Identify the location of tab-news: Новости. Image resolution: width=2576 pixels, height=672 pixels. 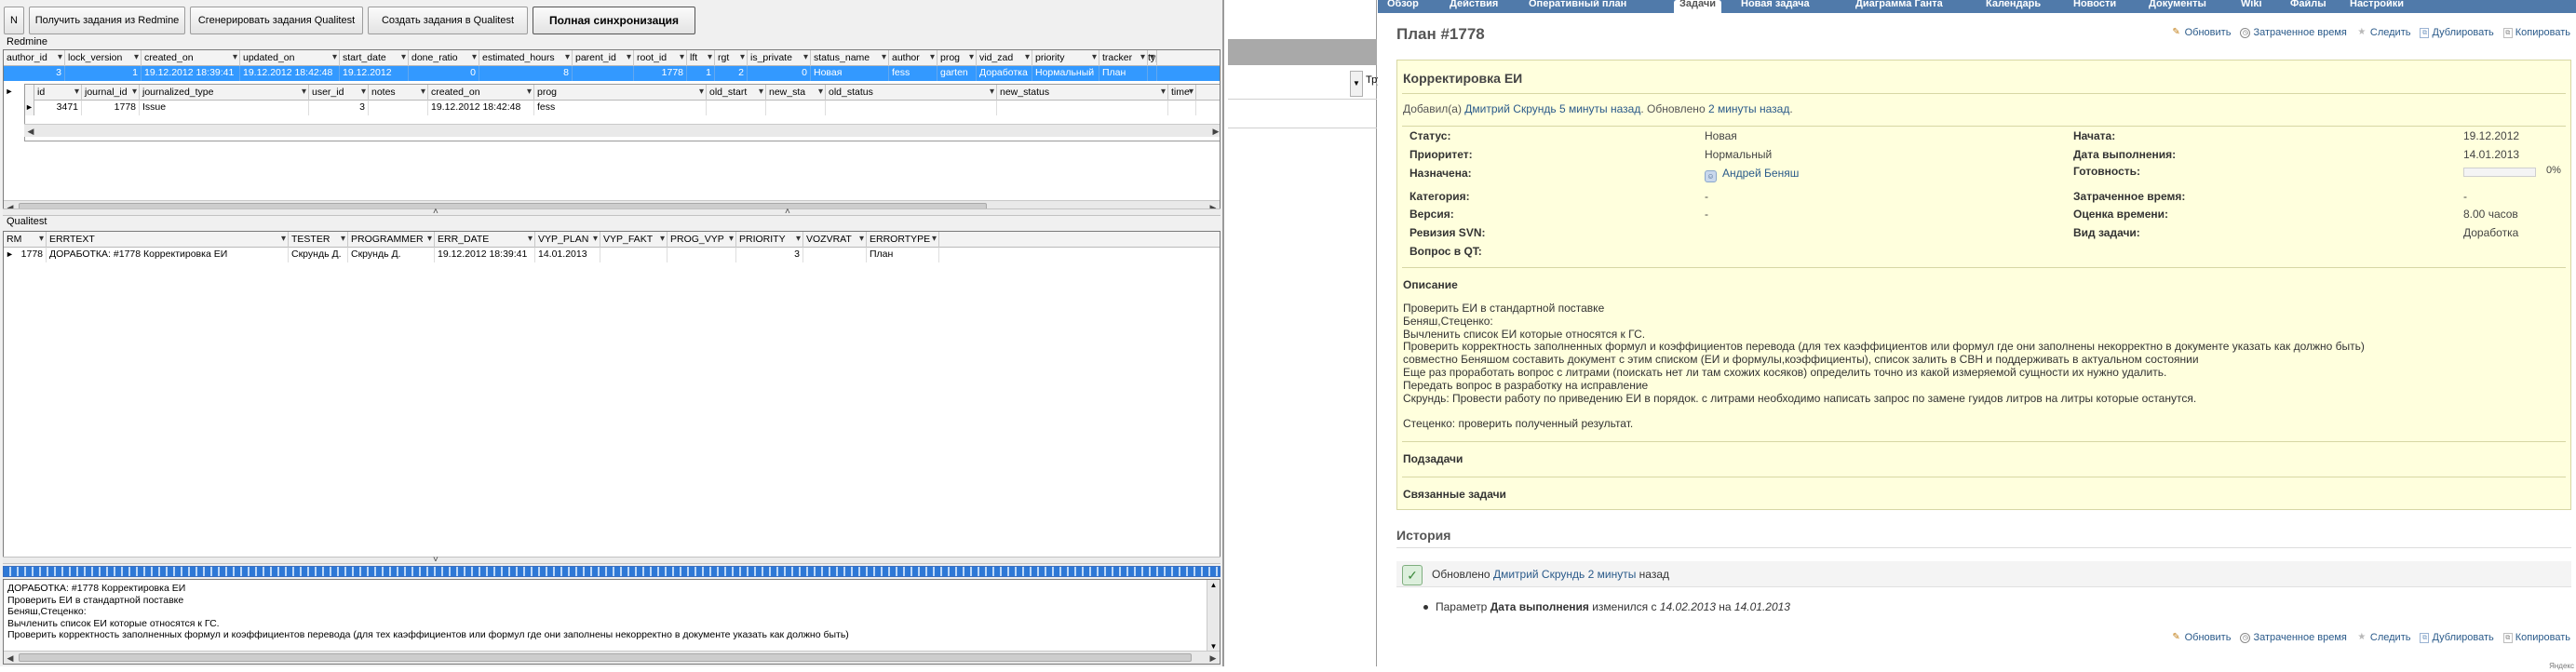
(2094, 6).